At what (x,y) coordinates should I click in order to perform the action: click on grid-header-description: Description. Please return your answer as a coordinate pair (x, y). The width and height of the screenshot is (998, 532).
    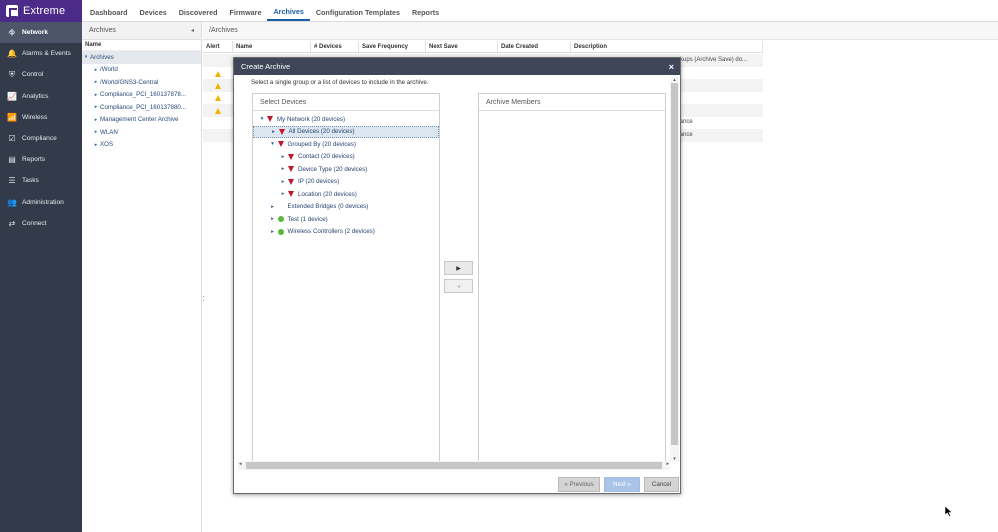
    Looking at the image, I should click on (667, 46).